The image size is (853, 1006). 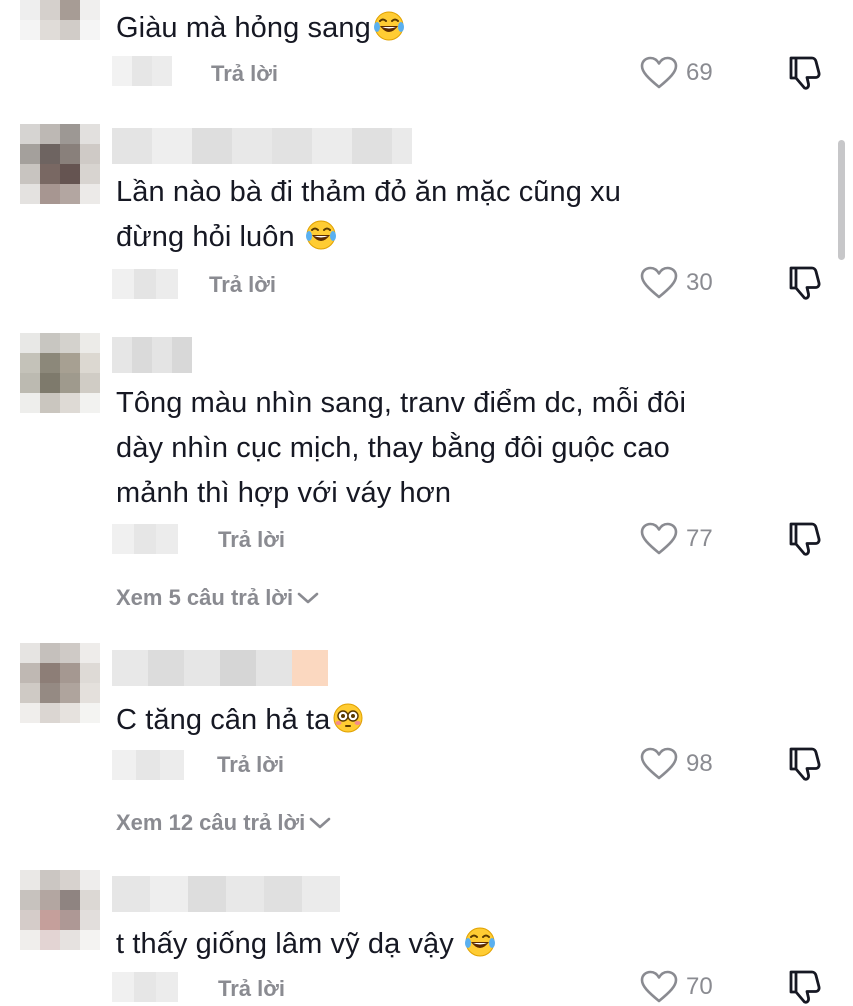 I want to click on like-count: 98, so click(x=699, y=763).